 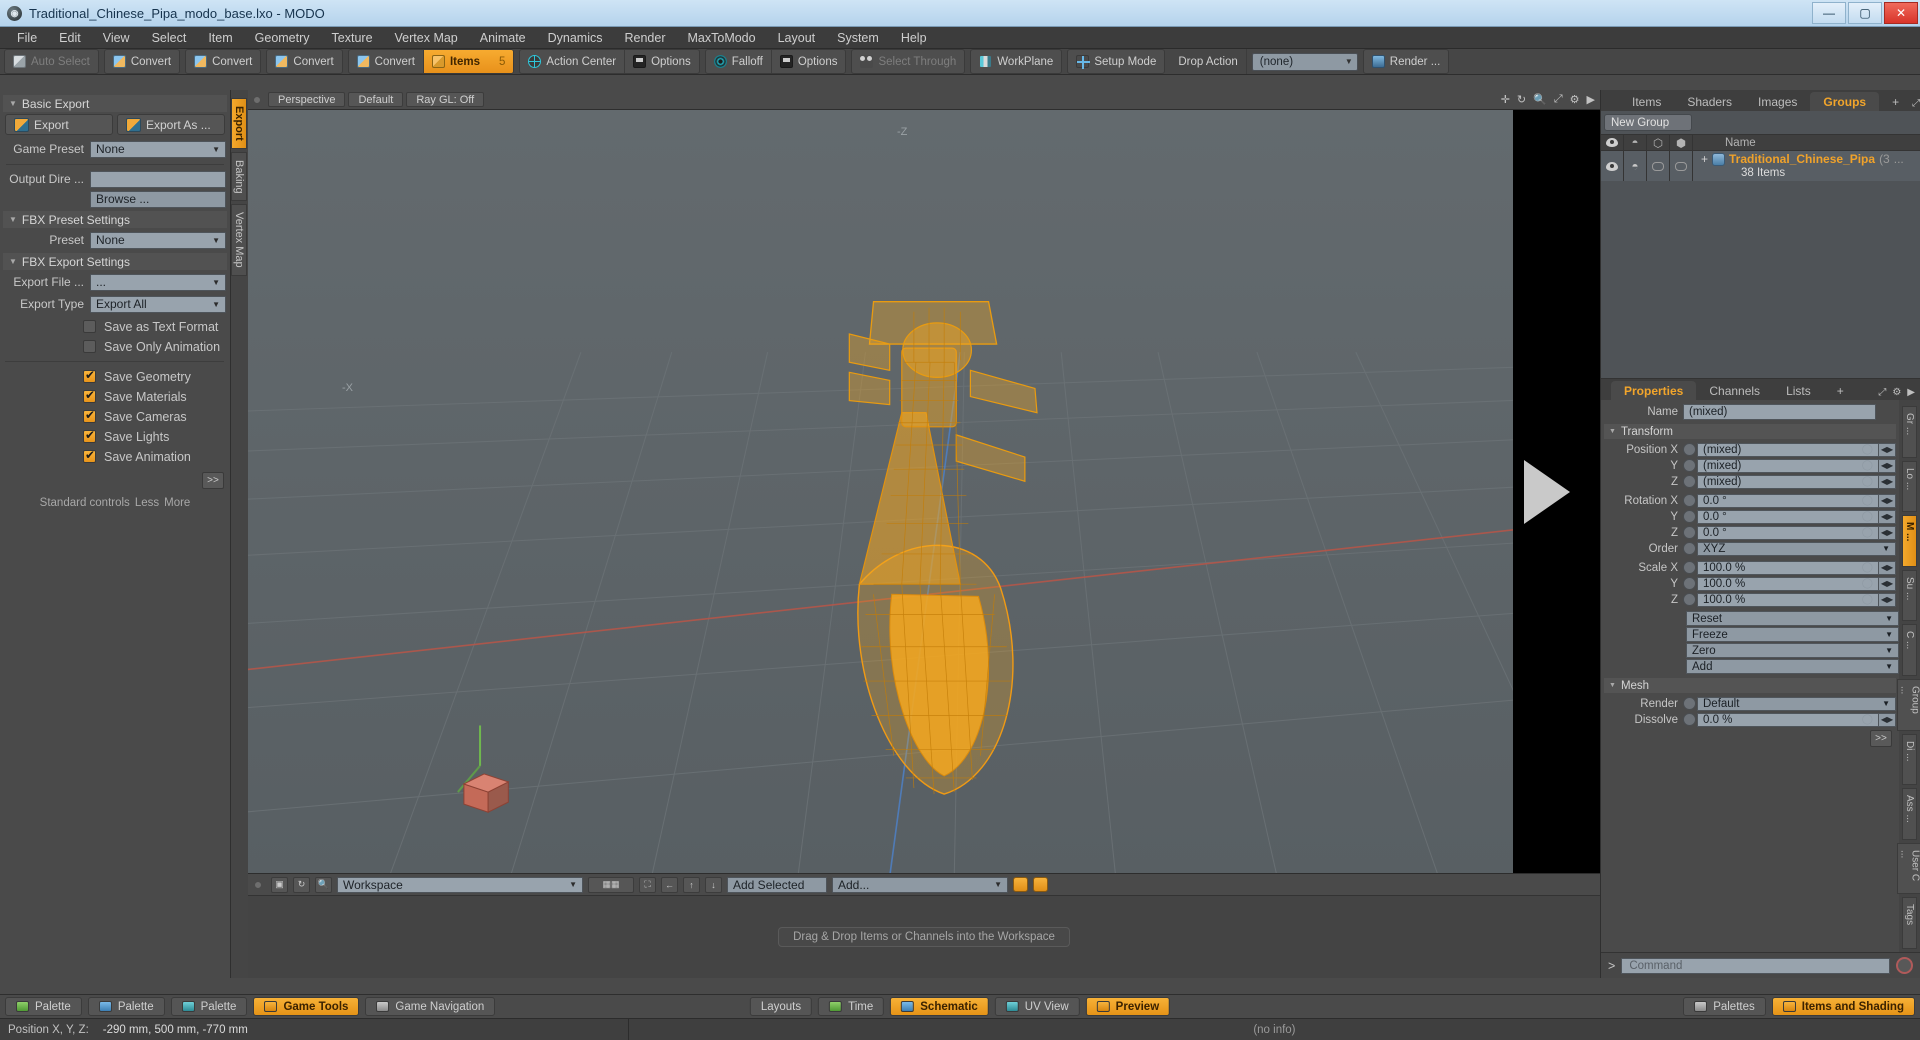 I want to click on tab-items: Items, so click(x=1646, y=101).